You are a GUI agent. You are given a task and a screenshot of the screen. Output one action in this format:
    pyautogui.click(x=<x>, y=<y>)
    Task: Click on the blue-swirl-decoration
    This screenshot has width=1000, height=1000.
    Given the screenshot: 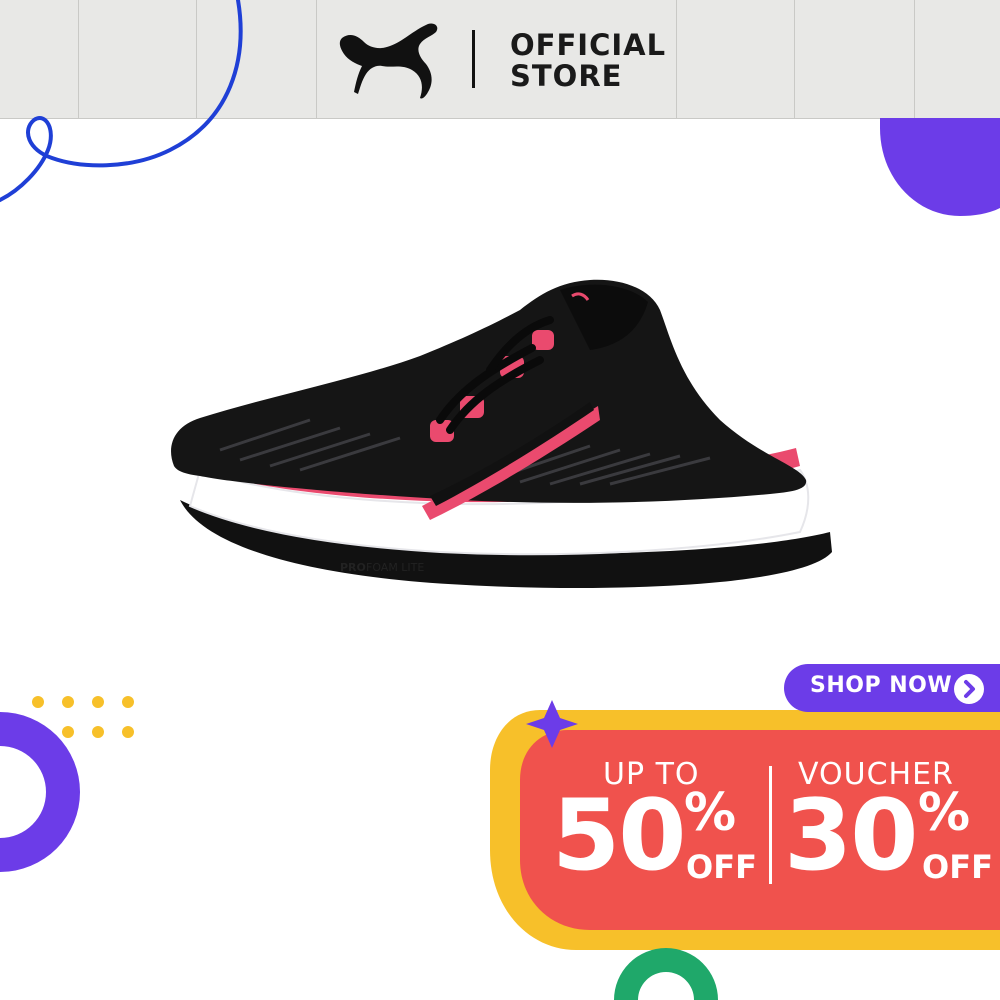 What is the action you would take?
    pyautogui.click(x=121, y=101)
    